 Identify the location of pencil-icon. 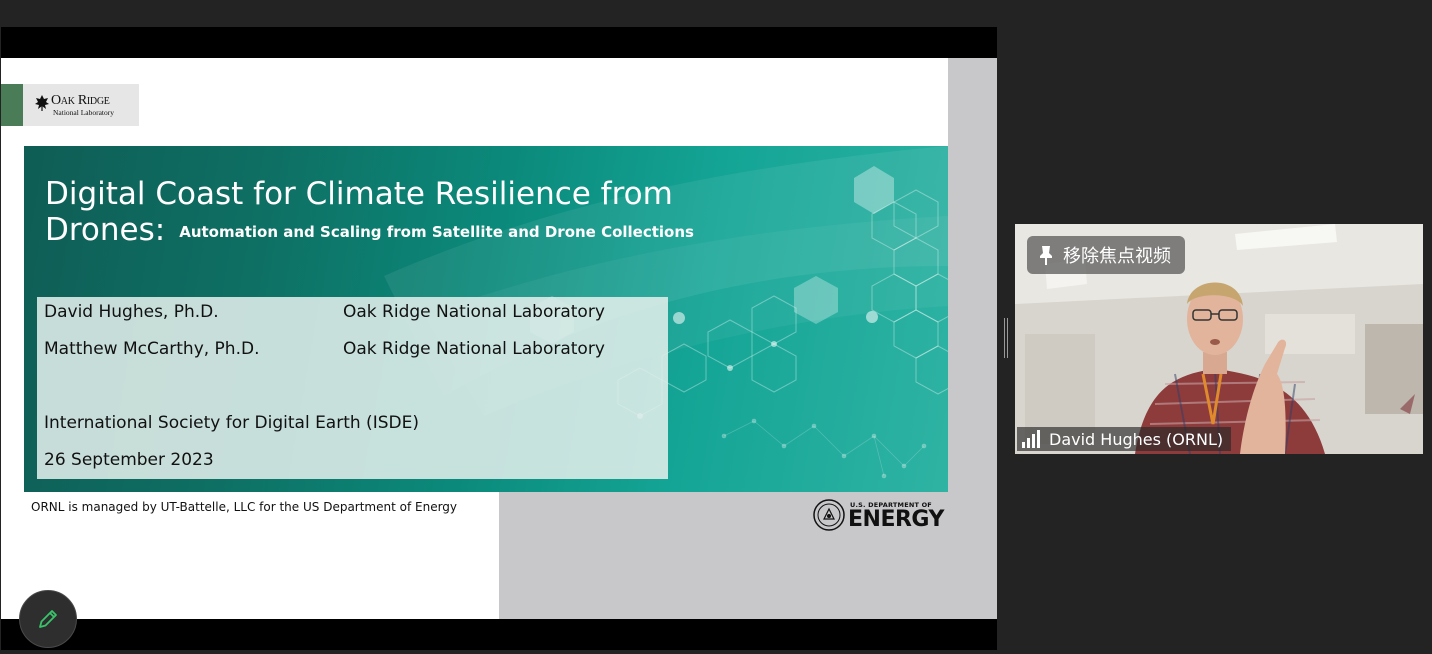
(48, 619).